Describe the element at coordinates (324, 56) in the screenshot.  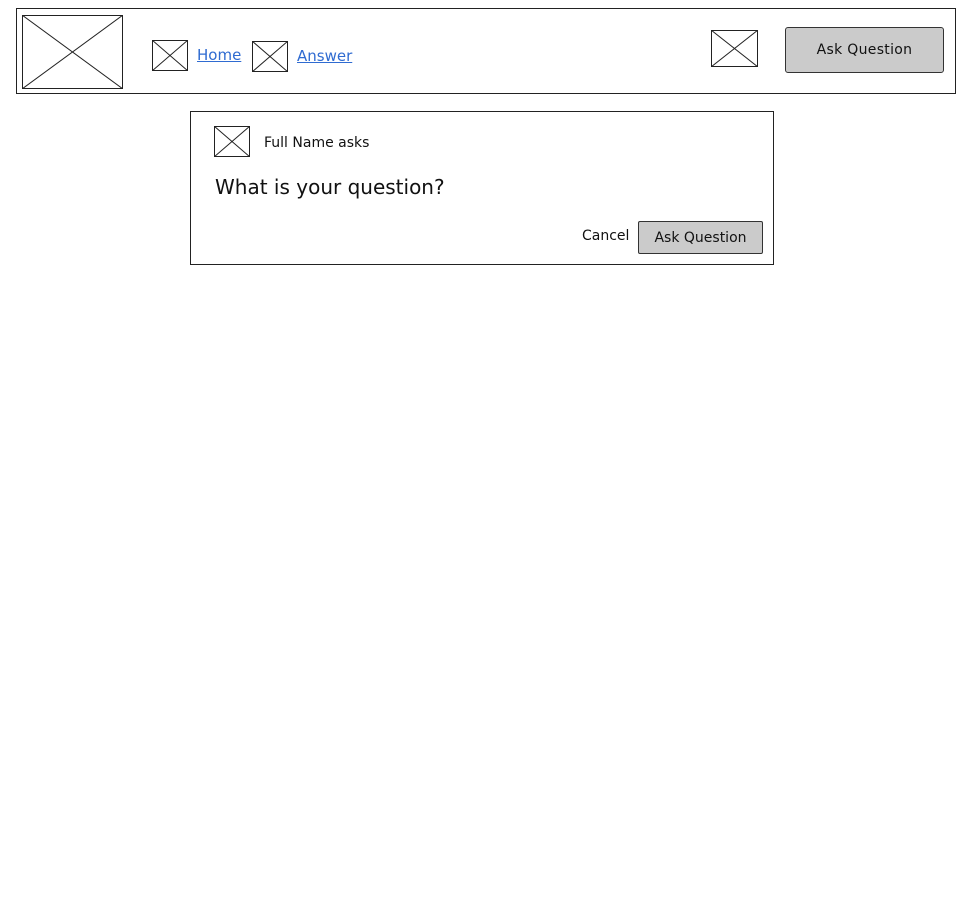
I see `nav-link-answer: Answer` at that location.